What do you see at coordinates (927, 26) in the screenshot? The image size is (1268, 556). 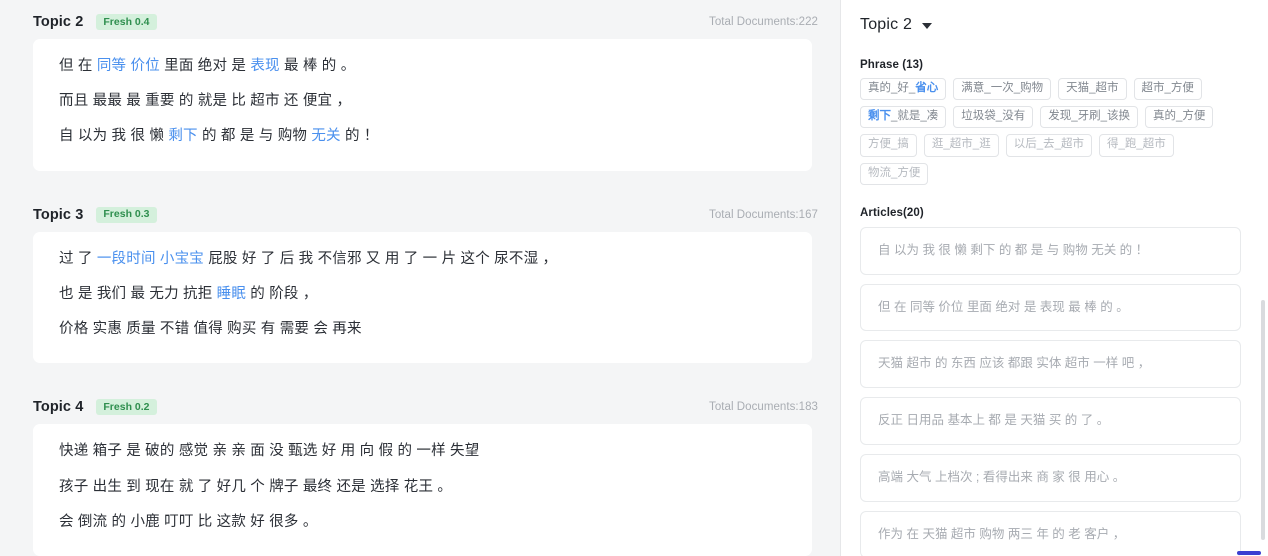 I see `chevron-down-icon` at bounding box center [927, 26].